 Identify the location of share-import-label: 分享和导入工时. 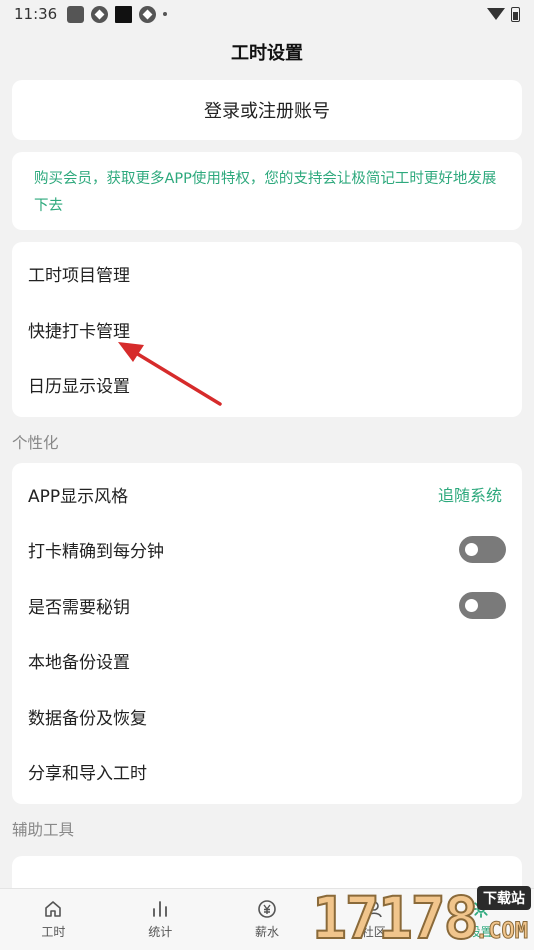
(87, 774).